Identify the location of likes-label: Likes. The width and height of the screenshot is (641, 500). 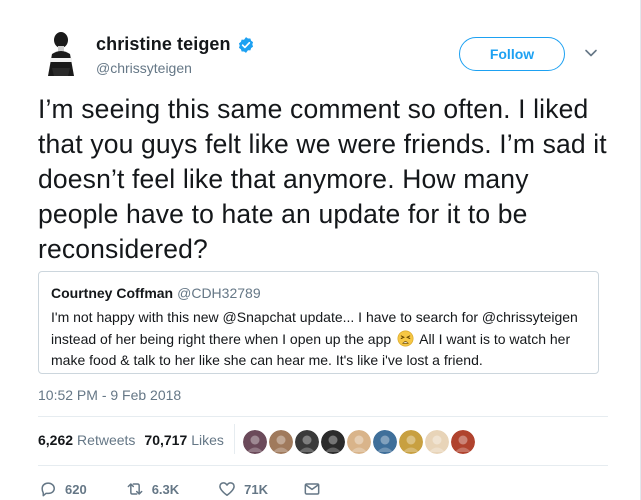
(207, 440).